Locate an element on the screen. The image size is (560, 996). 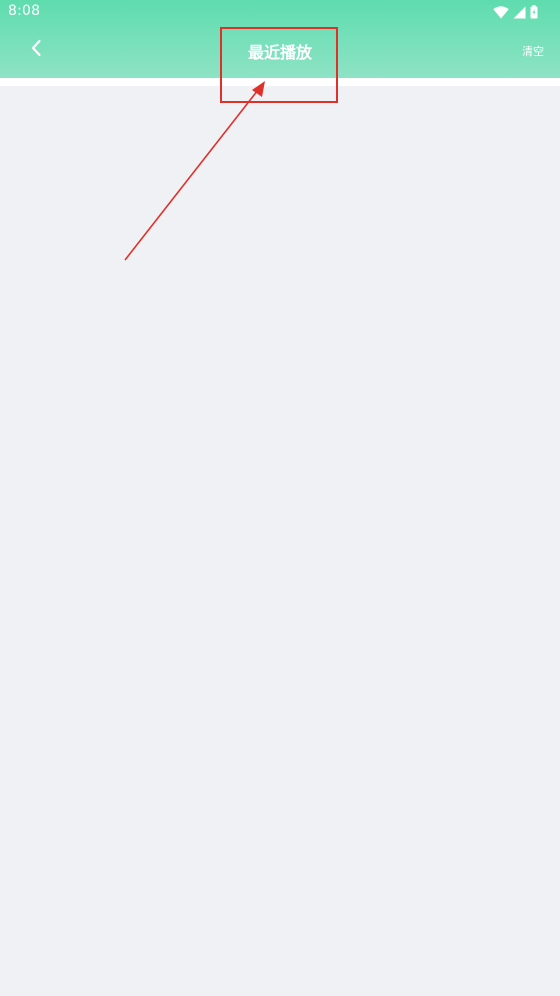
status-icons is located at coordinates (515, 12).